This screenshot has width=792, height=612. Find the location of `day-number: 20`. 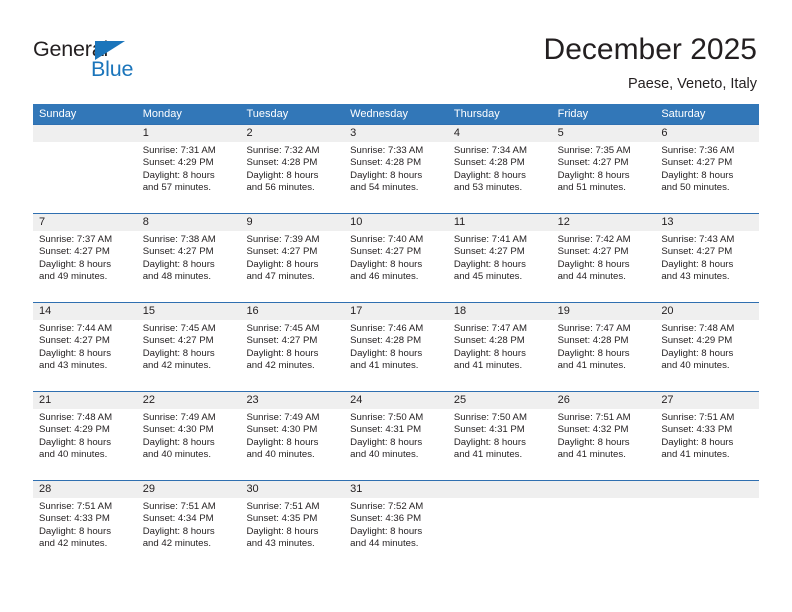

day-number: 20 is located at coordinates (707, 311).